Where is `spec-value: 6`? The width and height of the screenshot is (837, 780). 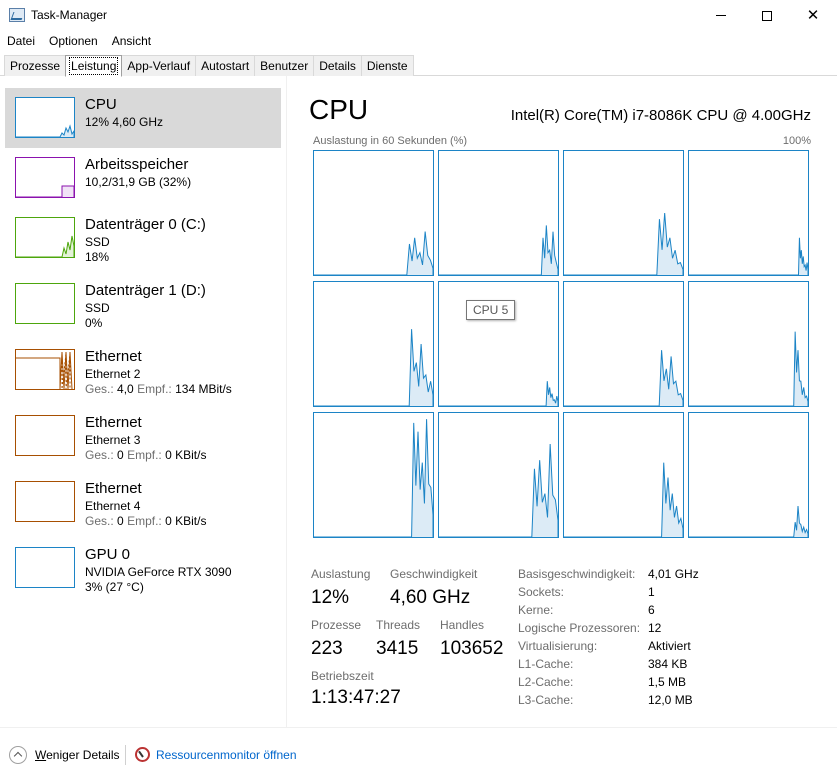 spec-value: 6 is located at coordinates (651, 610).